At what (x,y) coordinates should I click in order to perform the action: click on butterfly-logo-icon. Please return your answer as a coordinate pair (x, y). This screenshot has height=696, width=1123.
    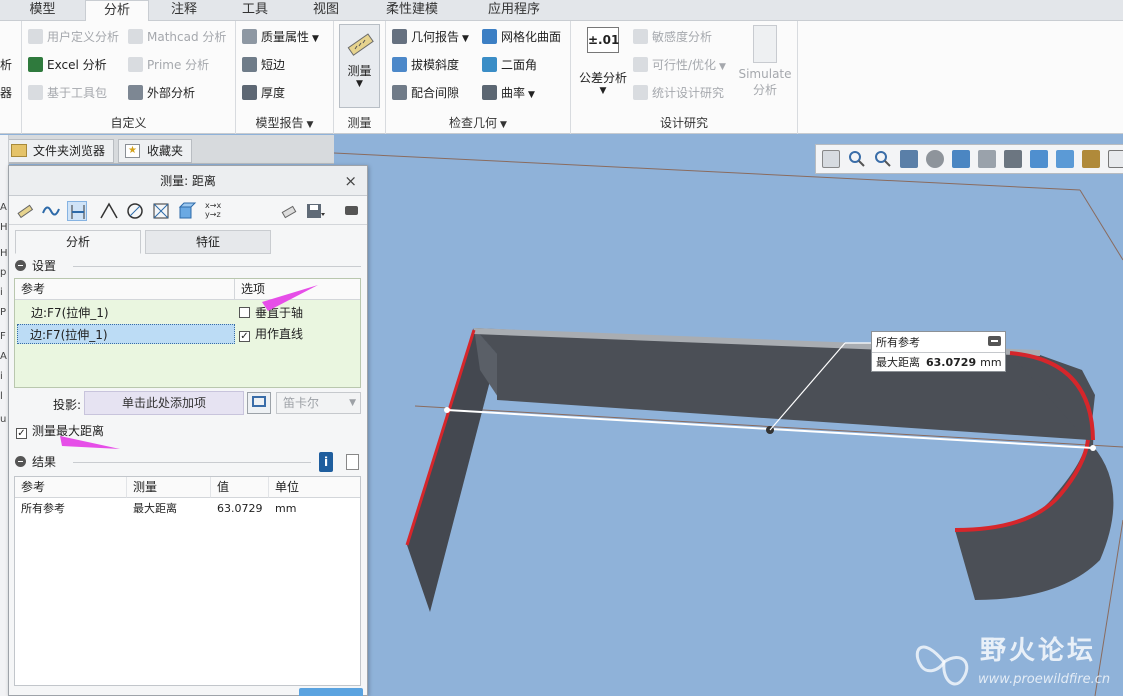
    Looking at the image, I should click on (942, 665).